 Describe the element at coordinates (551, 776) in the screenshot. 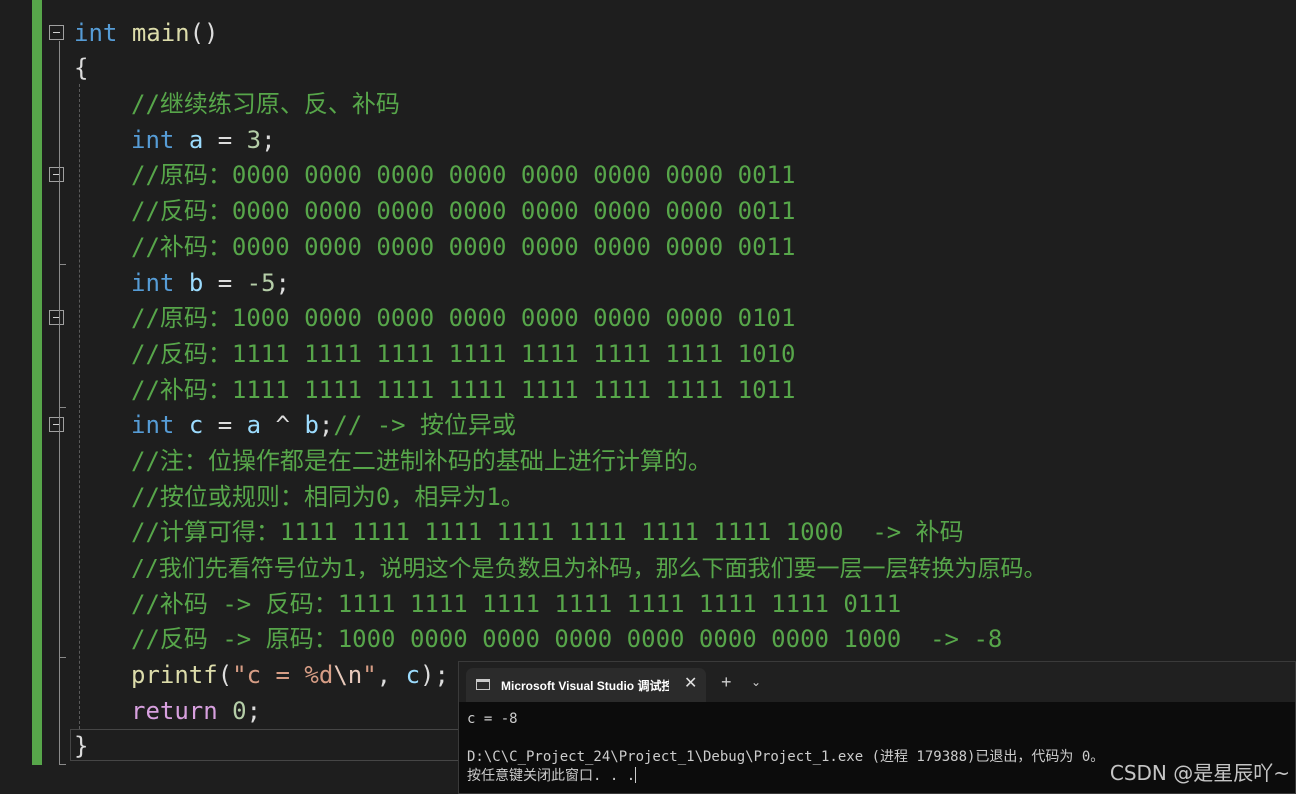

I see `console-prompt-text: 按任意键关闭此窗口. . .` at that location.